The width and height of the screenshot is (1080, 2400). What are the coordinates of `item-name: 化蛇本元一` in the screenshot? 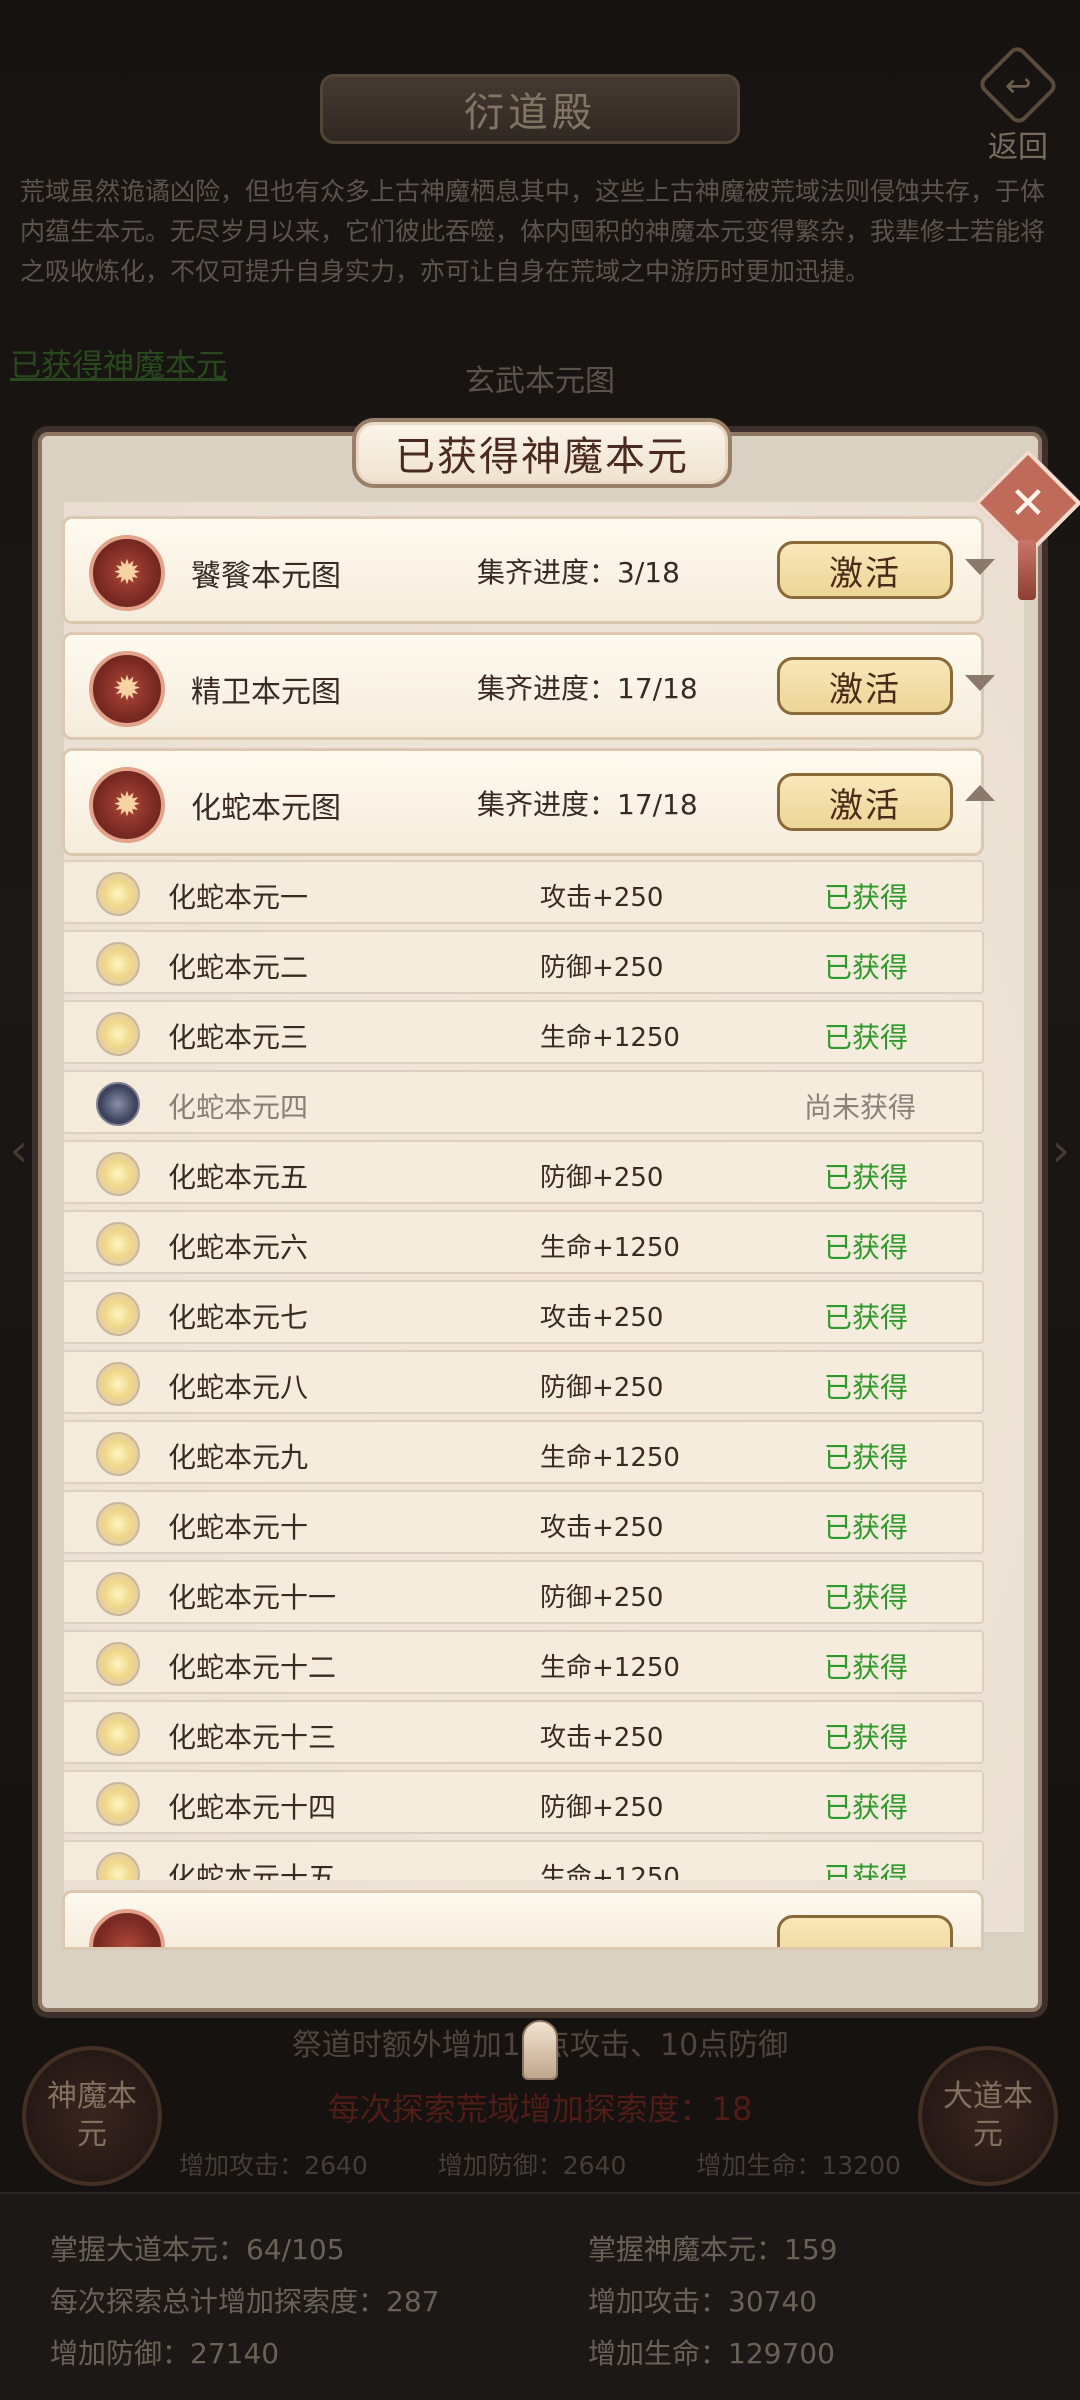 It's located at (238, 897).